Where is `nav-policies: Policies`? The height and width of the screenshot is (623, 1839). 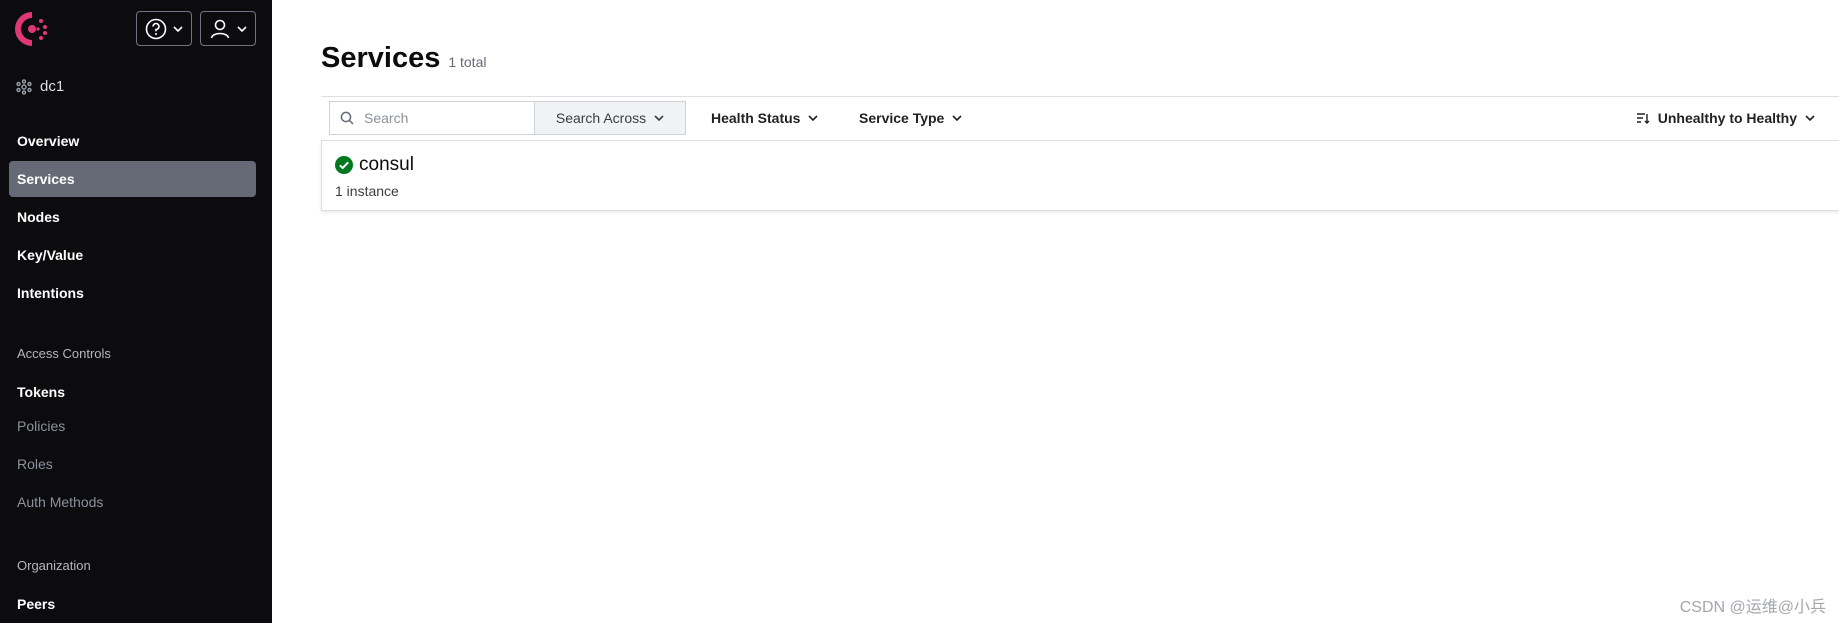 nav-policies: Policies is located at coordinates (132, 426).